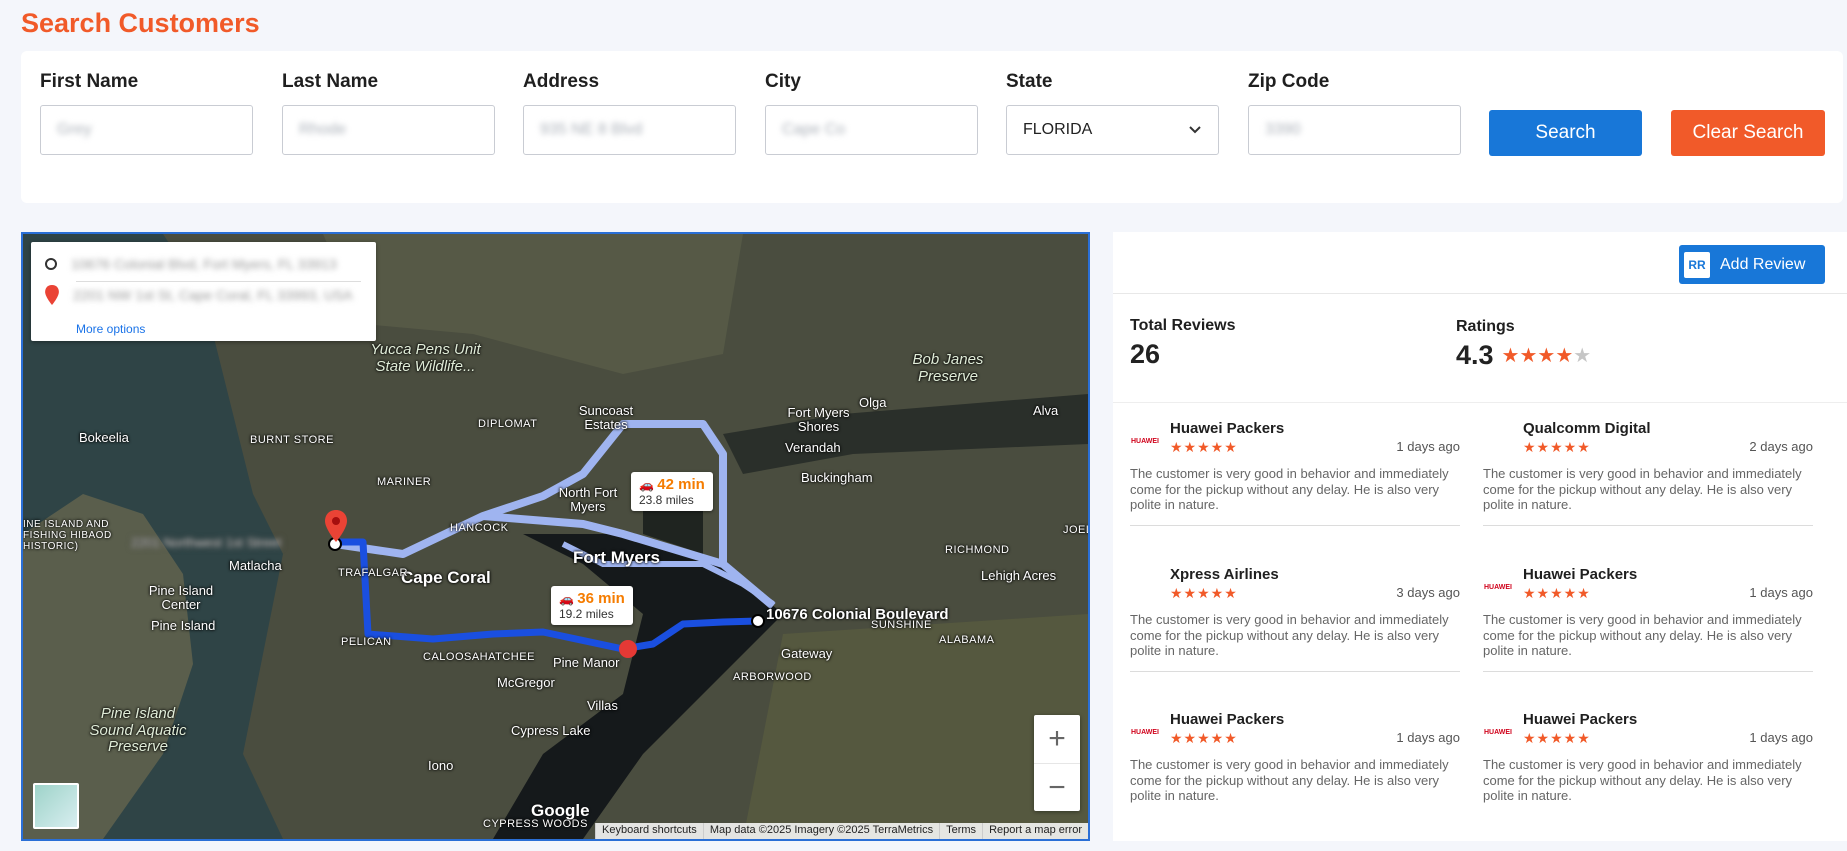  Describe the element at coordinates (1523, 344) in the screenshot. I see `ratings: Ratings 4.3 ★ ★ ★ ★ ★` at that location.